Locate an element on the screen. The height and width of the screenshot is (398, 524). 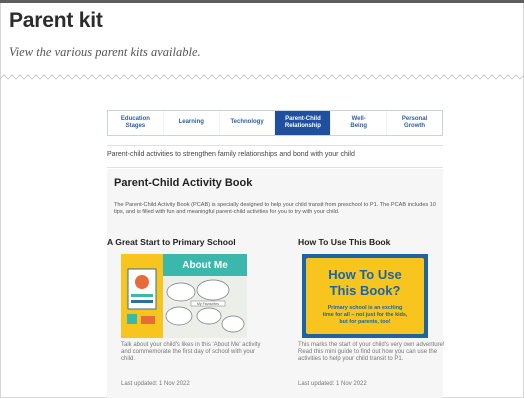
svg-text: About Me is located at coordinates (205, 265).